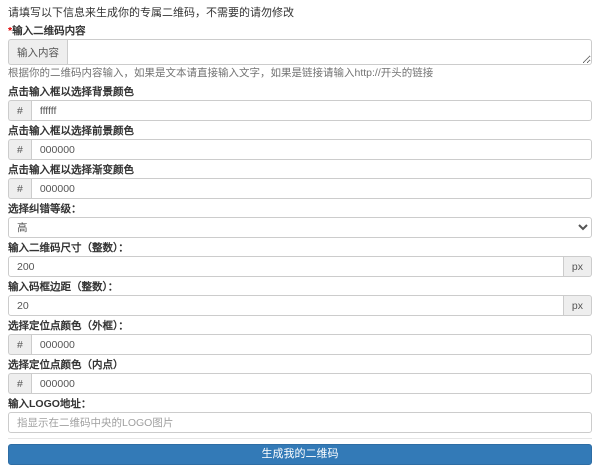 The height and width of the screenshot is (473, 600). I want to click on logo-url-input, so click(300, 422).